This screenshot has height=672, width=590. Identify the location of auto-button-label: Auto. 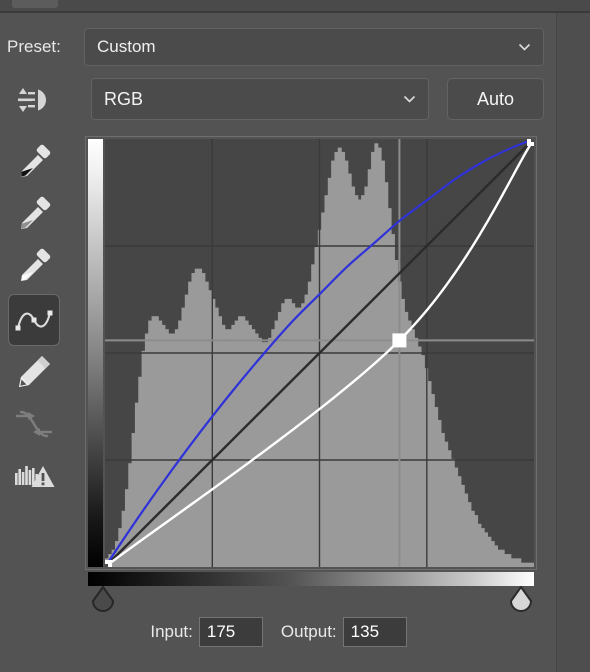
(495, 98).